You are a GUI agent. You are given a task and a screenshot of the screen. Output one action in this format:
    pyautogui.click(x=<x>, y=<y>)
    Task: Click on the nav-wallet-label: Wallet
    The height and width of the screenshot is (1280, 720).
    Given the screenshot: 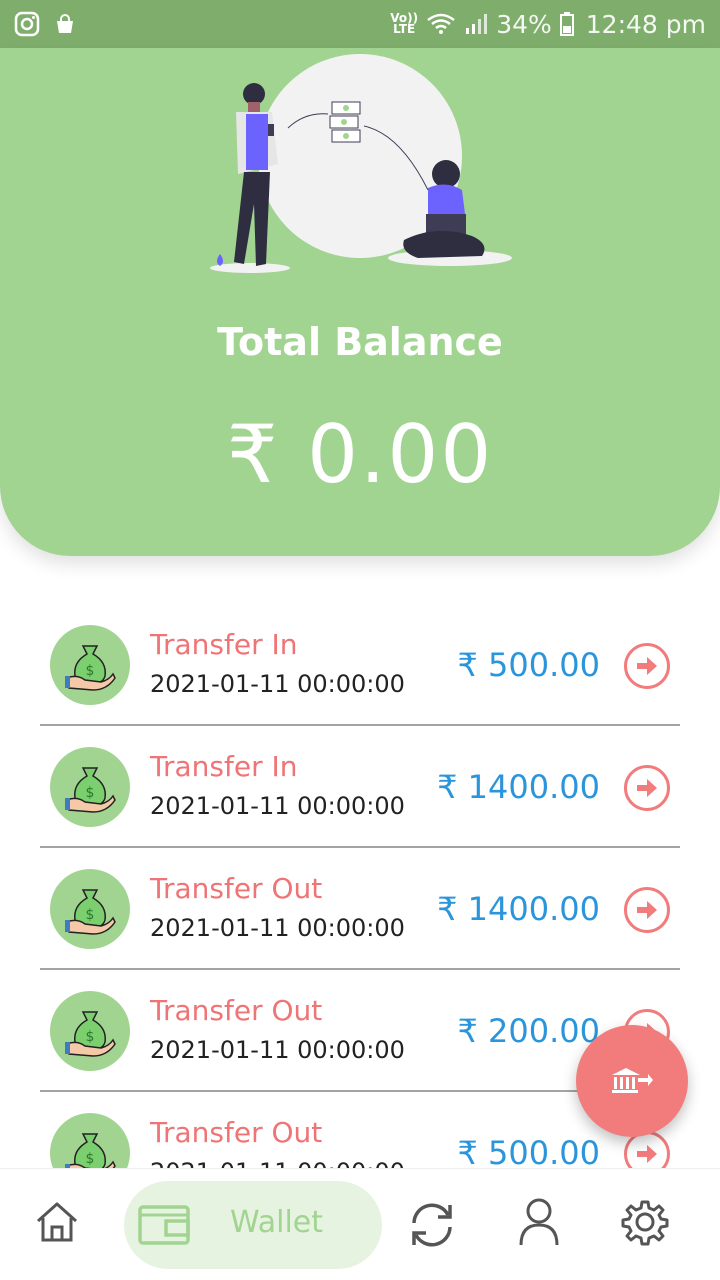 What is the action you would take?
    pyautogui.click(x=277, y=1222)
    